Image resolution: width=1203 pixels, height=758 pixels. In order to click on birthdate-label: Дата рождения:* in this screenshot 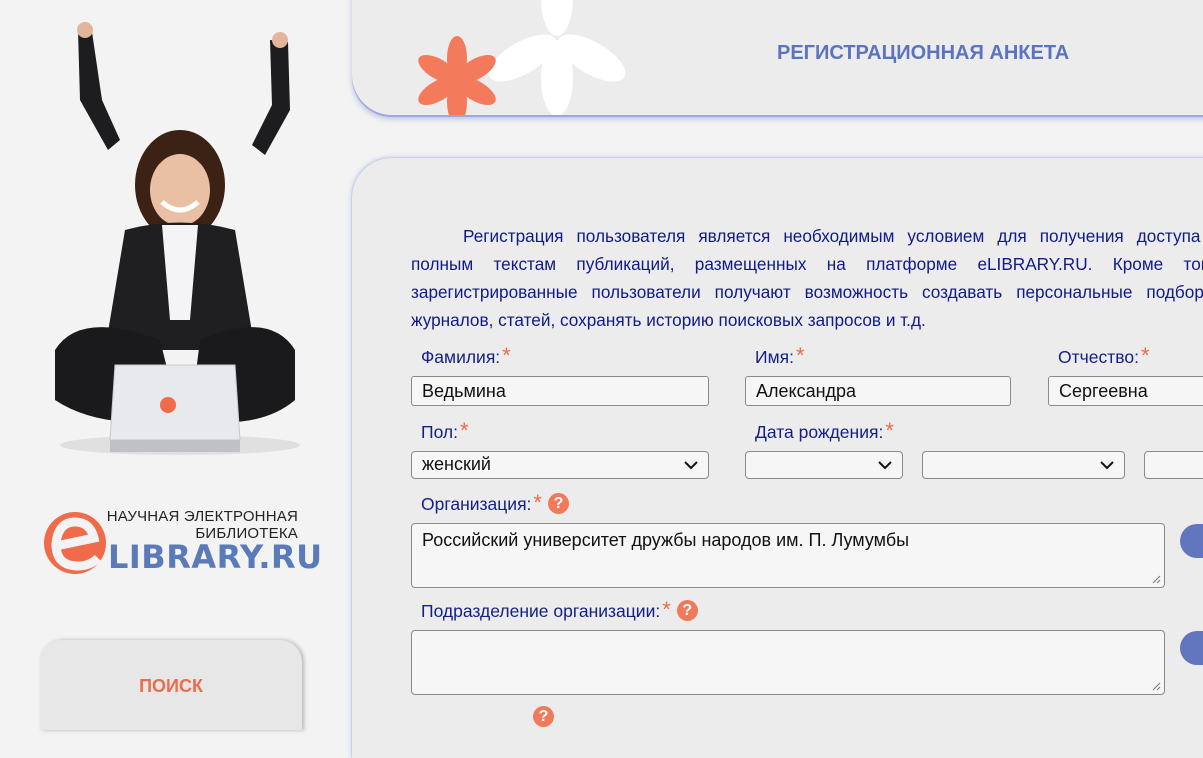, I will do `click(824, 433)`.